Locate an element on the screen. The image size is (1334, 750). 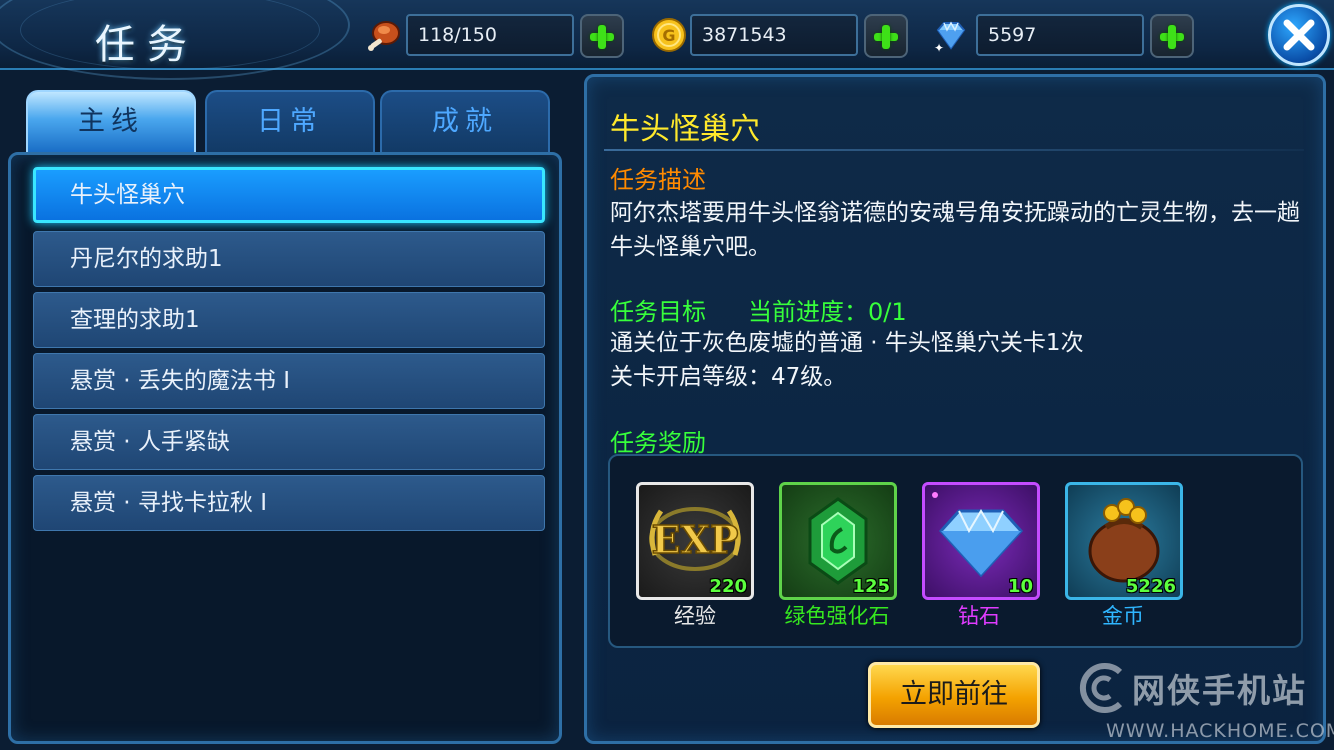
reward-diamond: 10 is located at coordinates (981, 541).